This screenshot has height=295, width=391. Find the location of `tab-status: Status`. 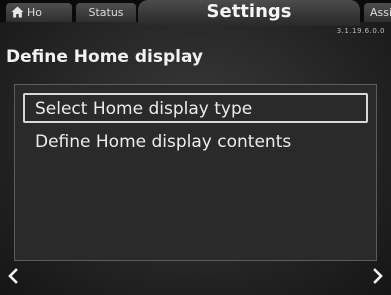

tab-status: Status is located at coordinates (106, 12).